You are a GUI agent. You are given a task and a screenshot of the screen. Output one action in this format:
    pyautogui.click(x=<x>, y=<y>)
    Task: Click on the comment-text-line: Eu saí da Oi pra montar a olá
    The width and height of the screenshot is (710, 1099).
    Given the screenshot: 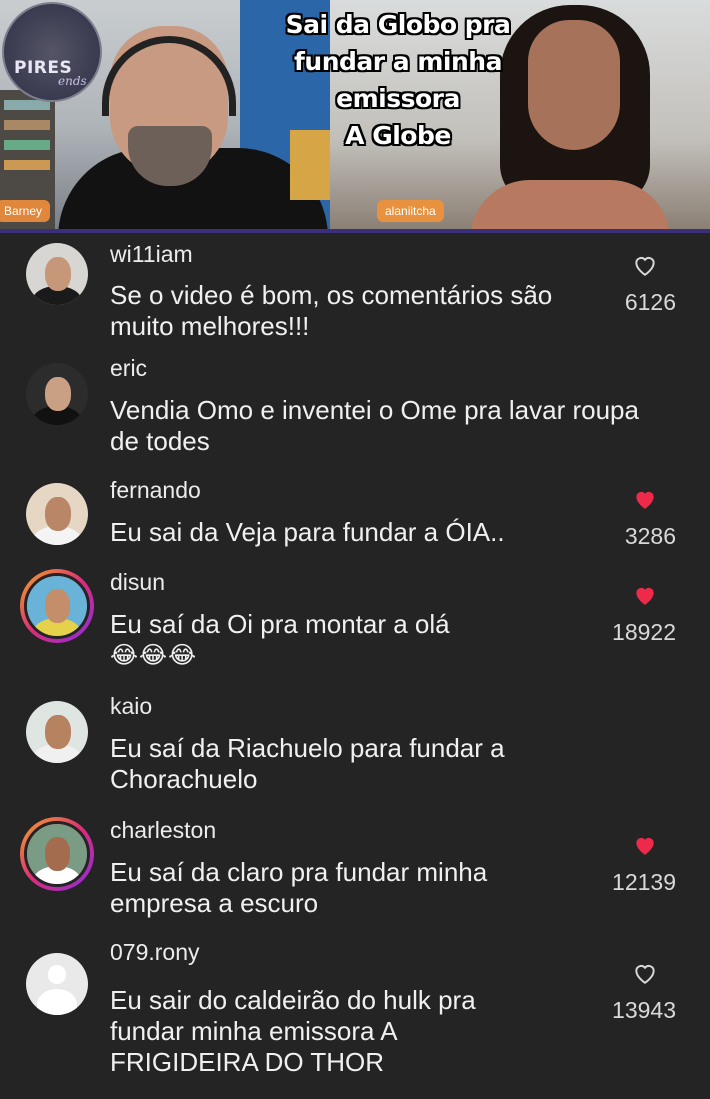 What is the action you would take?
    pyautogui.click(x=280, y=624)
    